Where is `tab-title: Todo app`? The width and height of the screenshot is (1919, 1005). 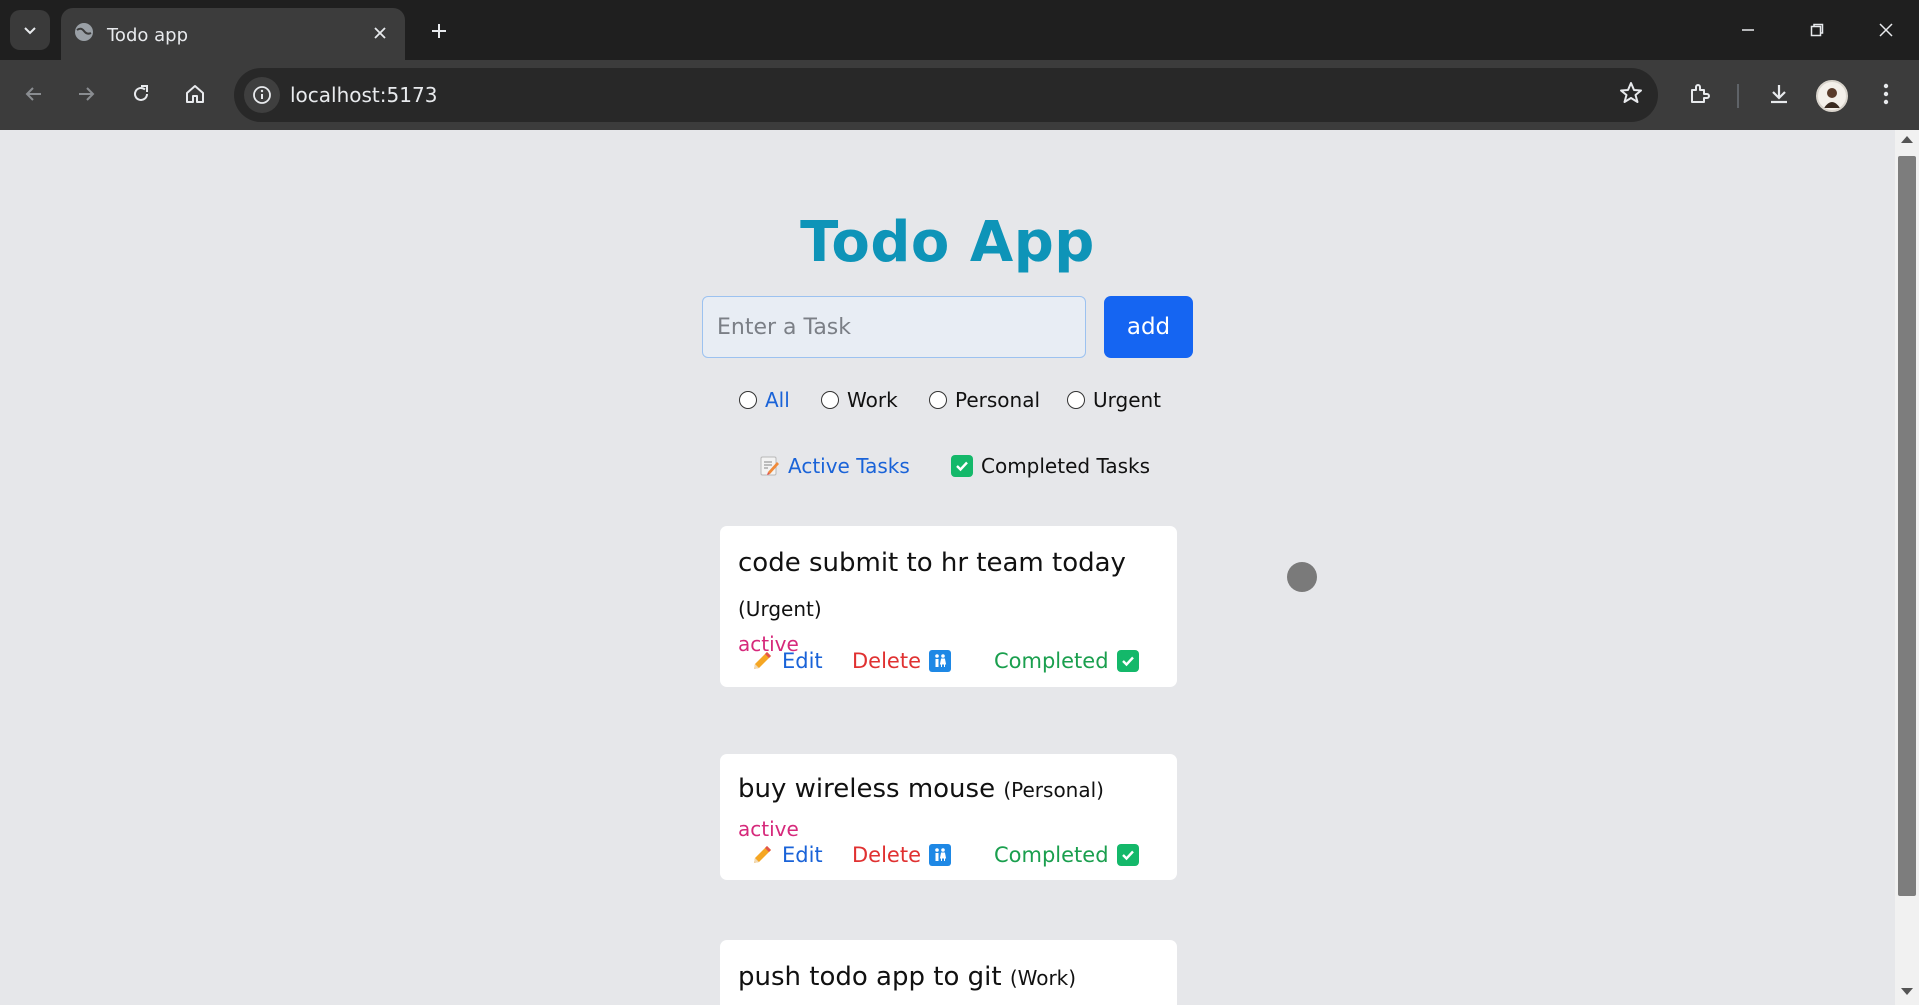
tab-title: Todo app is located at coordinates (147, 35).